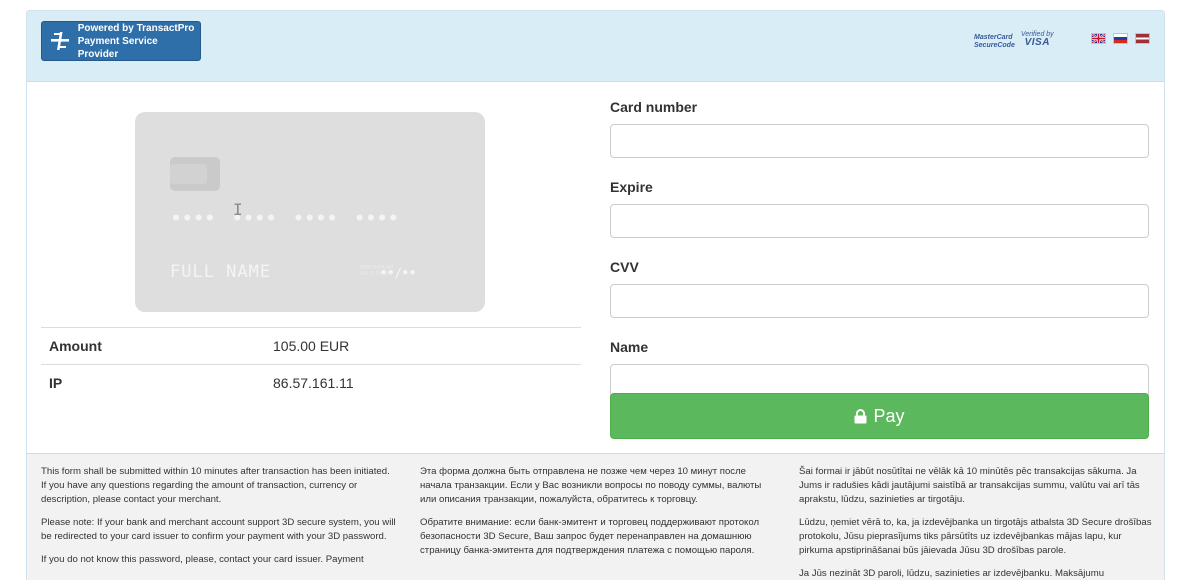 Image resolution: width=1191 pixels, height=580 pixels. I want to click on visa-line2: VISA, so click(1037, 42).